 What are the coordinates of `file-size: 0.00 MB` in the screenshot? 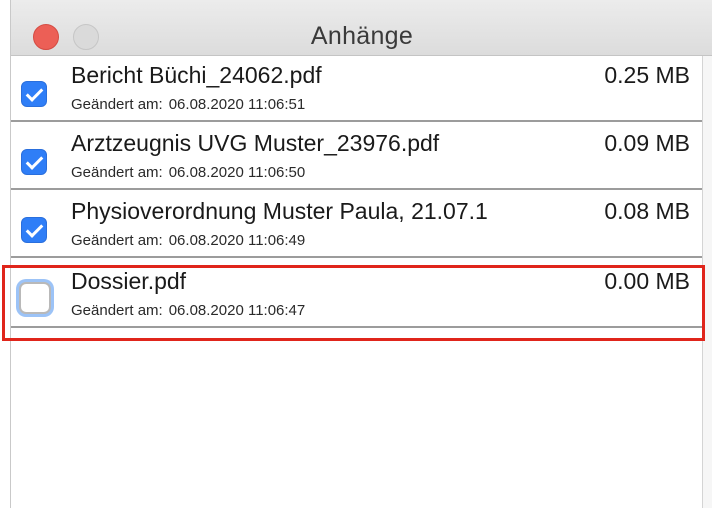 It's located at (647, 281).